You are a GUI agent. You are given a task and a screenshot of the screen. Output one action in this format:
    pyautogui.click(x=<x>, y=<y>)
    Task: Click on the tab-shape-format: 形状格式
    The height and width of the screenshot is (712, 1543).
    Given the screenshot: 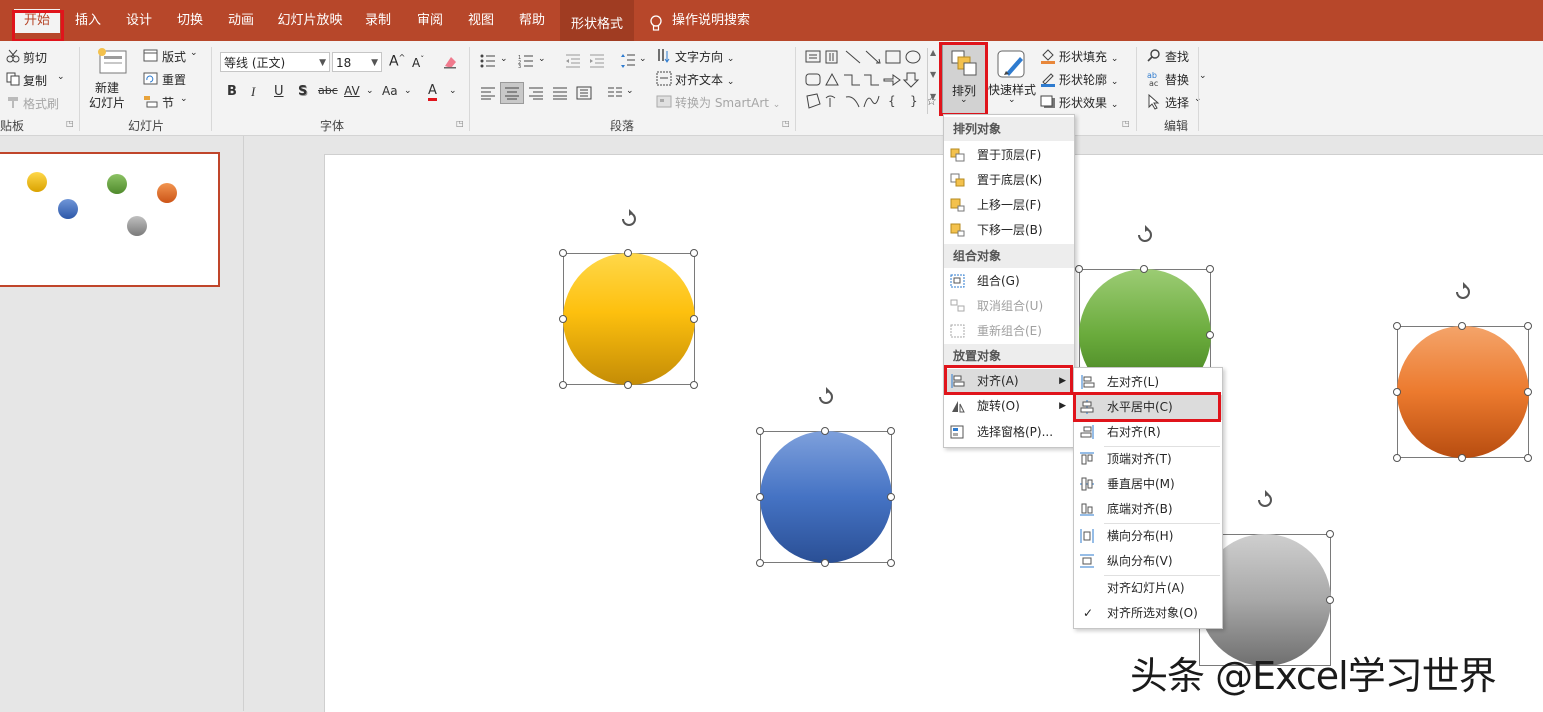 What is the action you would take?
    pyautogui.click(x=597, y=20)
    